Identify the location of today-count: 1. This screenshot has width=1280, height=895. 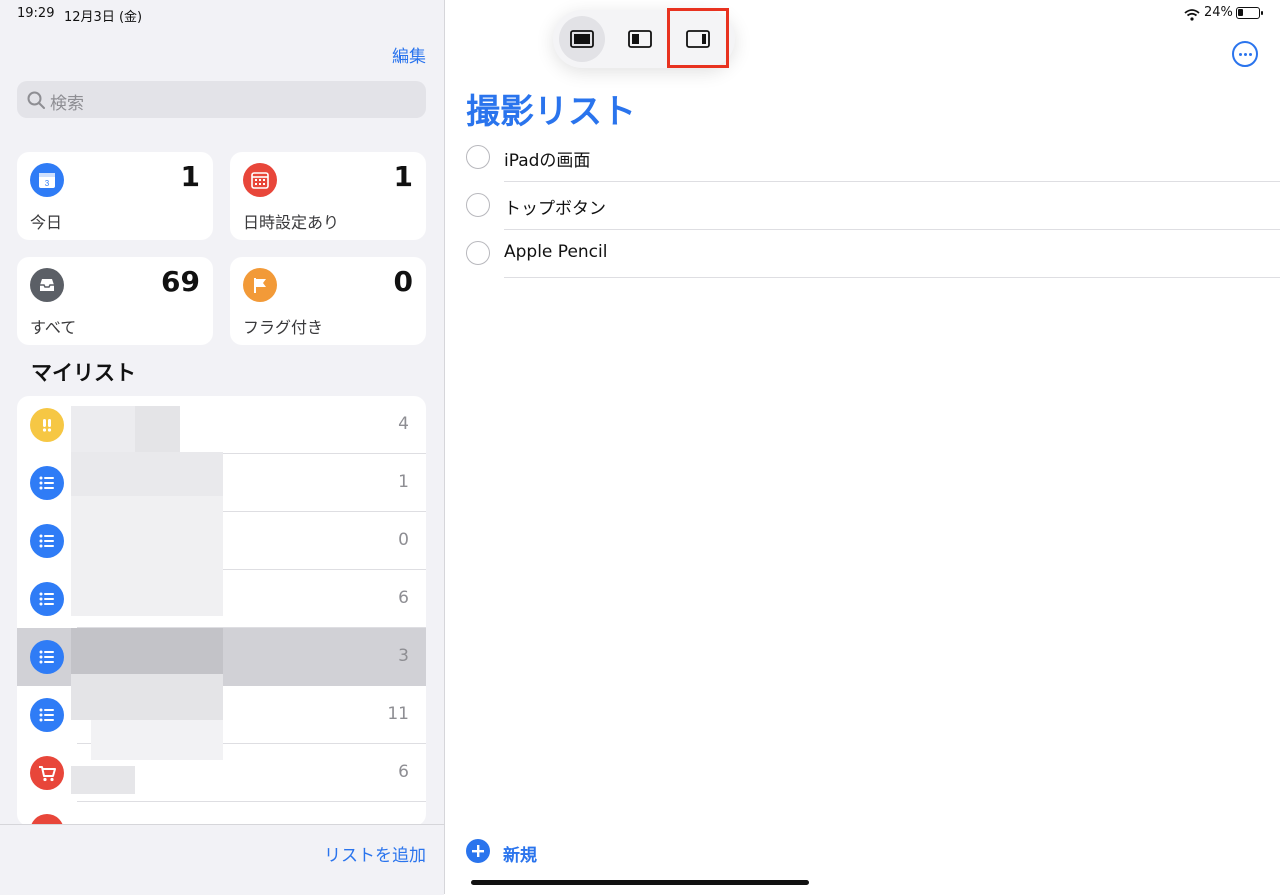
(190, 176).